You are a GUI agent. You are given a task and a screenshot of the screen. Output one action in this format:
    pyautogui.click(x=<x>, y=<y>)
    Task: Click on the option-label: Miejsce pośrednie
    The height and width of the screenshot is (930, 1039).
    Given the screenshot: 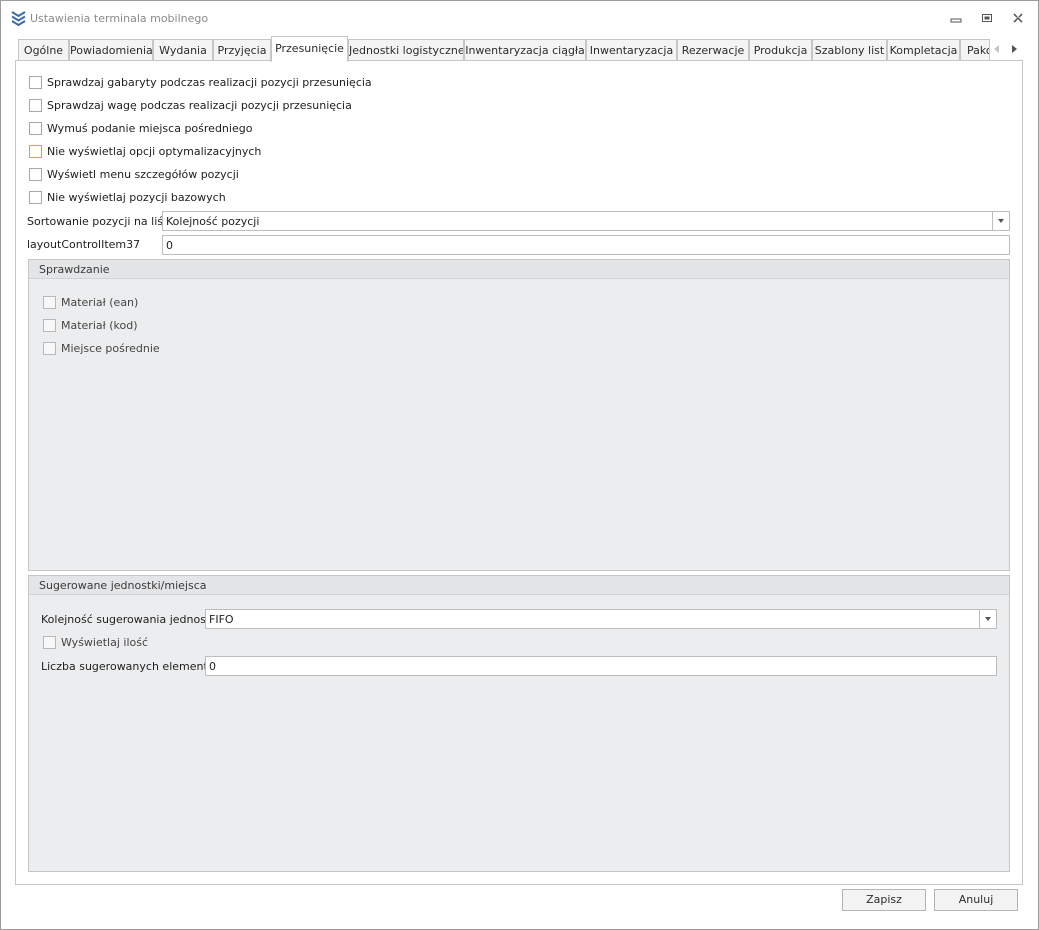 What is the action you would take?
    pyautogui.click(x=110, y=348)
    